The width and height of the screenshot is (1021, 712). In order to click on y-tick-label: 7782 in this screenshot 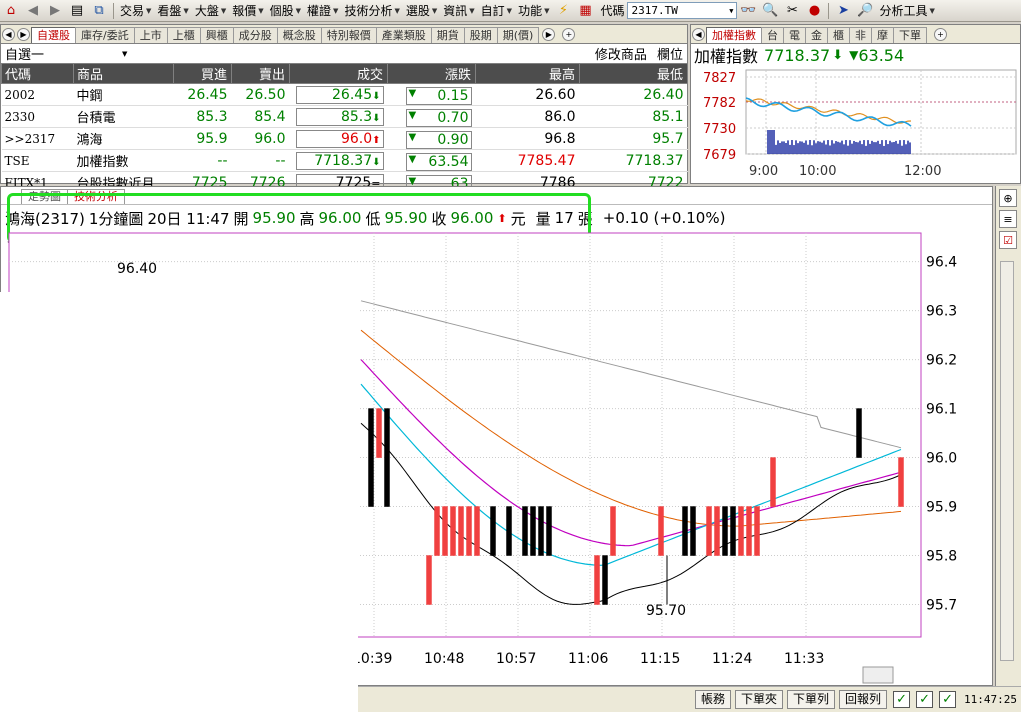, I will do `click(719, 103)`.